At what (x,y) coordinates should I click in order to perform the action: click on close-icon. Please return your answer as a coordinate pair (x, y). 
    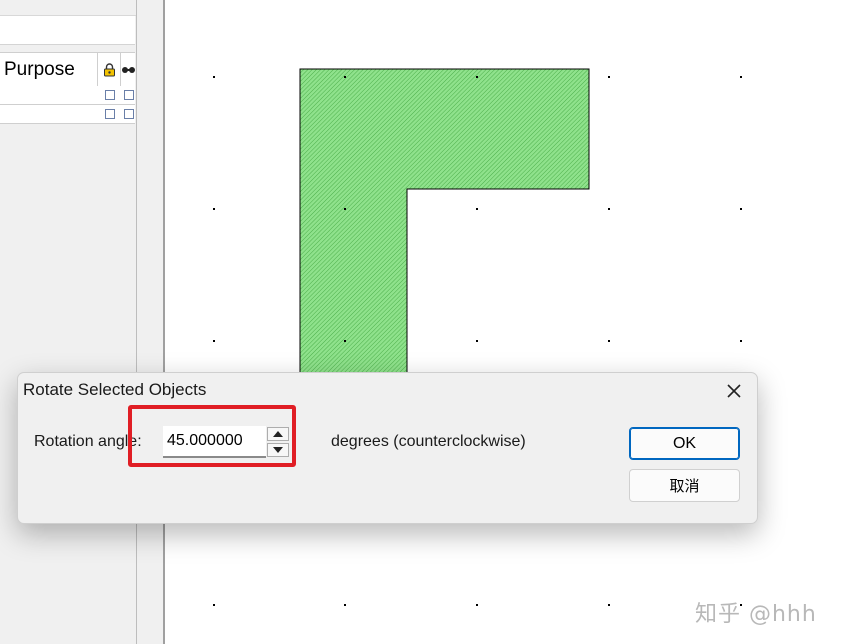
    Looking at the image, I should click on (734, 391).